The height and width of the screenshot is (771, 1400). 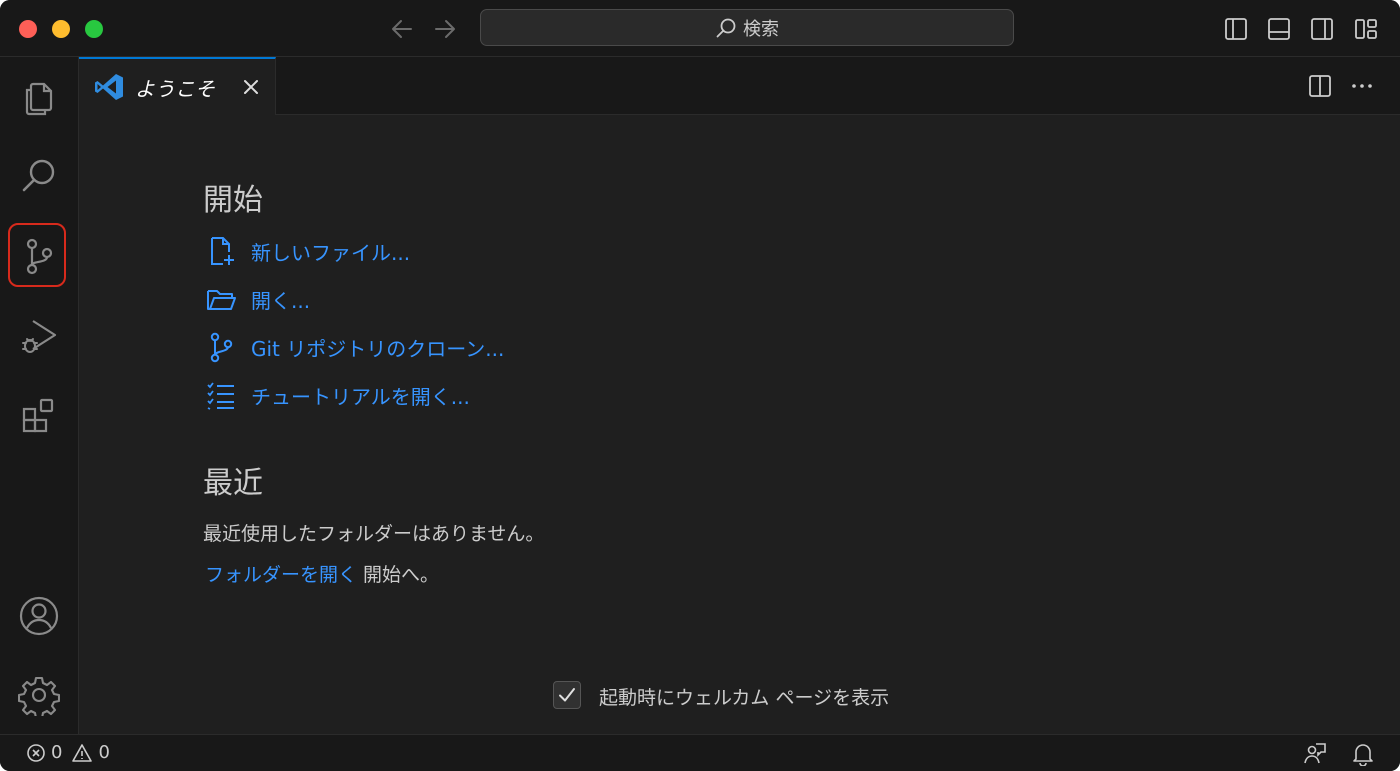 What do you see at coordinates (445, 29) in the screenshot?
I see `arrow-right-icon` at bounding box center [445, 29].